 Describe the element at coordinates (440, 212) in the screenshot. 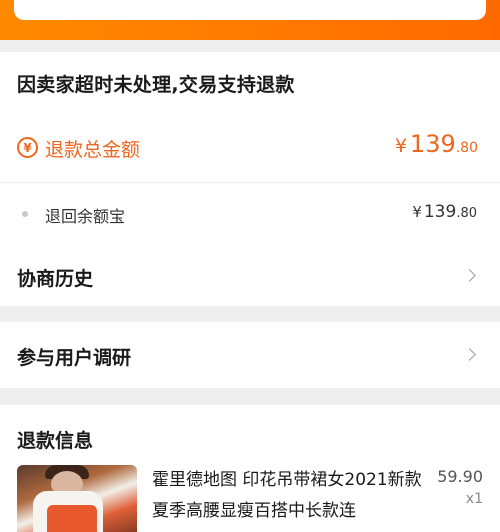

I see `refund-destination-integer: 139` at that location.